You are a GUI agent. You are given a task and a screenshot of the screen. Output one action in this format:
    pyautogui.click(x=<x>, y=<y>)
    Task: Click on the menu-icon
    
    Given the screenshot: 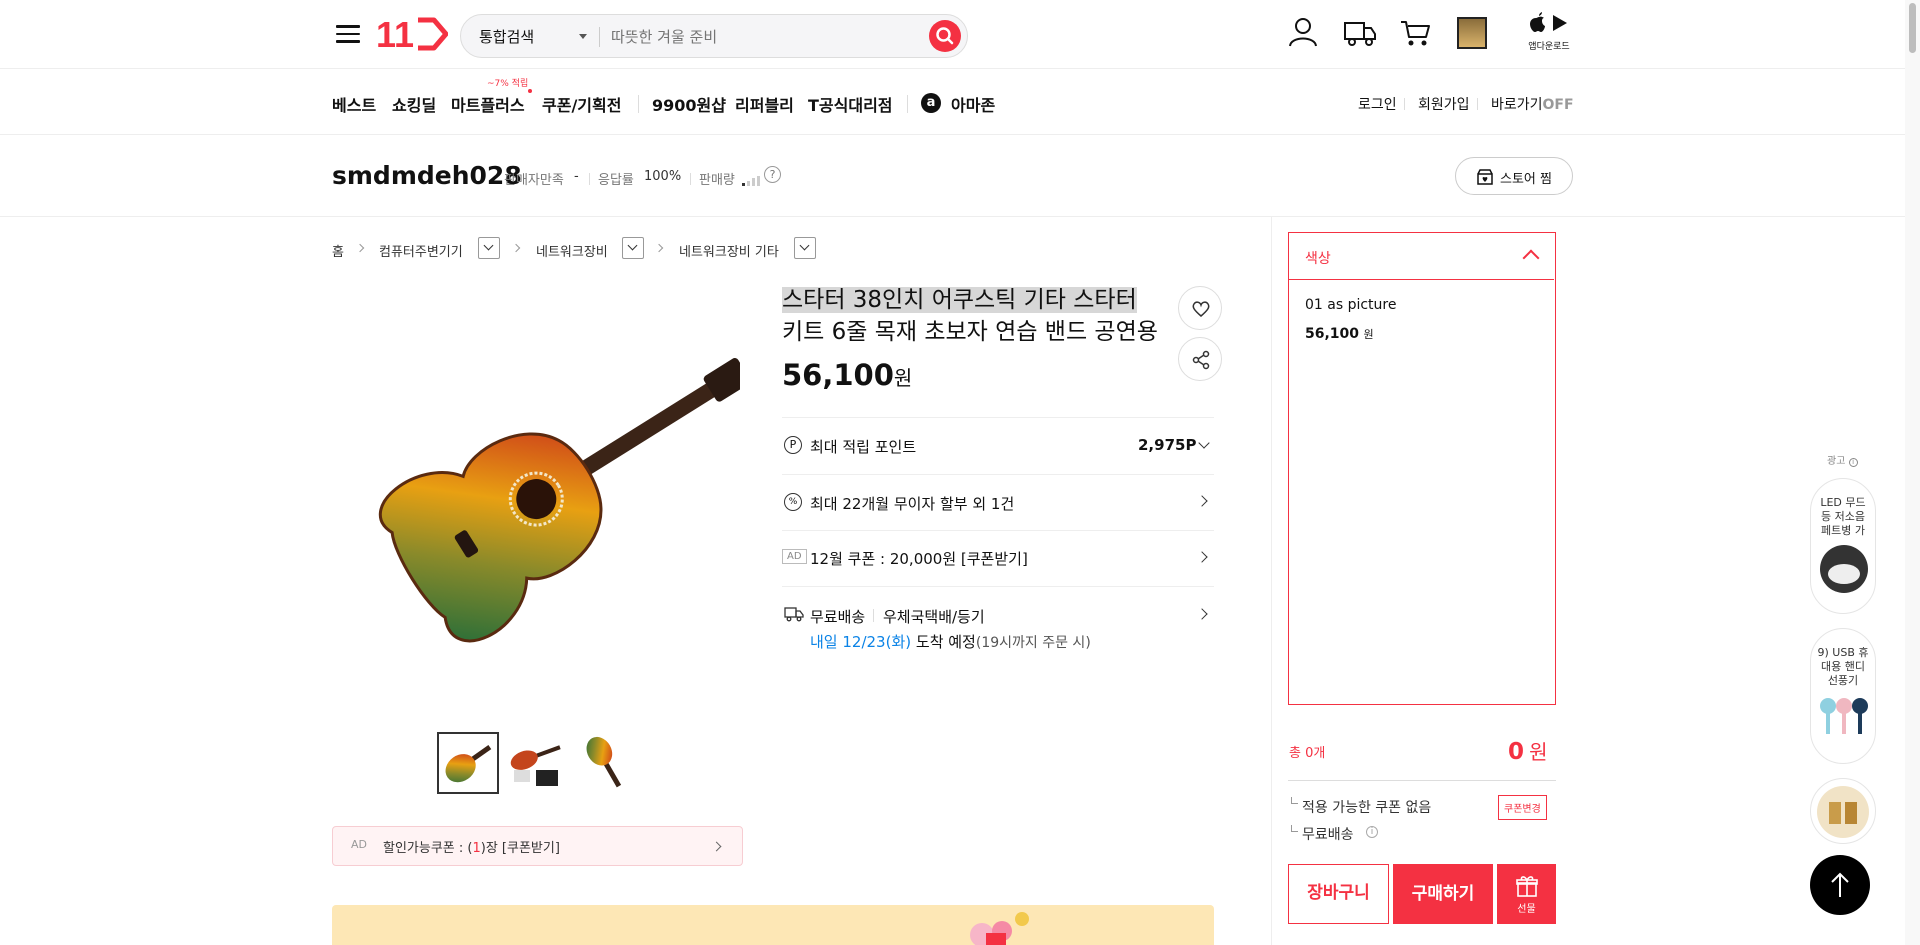 What is the action you would take?
    pyautogui.click(x=348, y=34)
    